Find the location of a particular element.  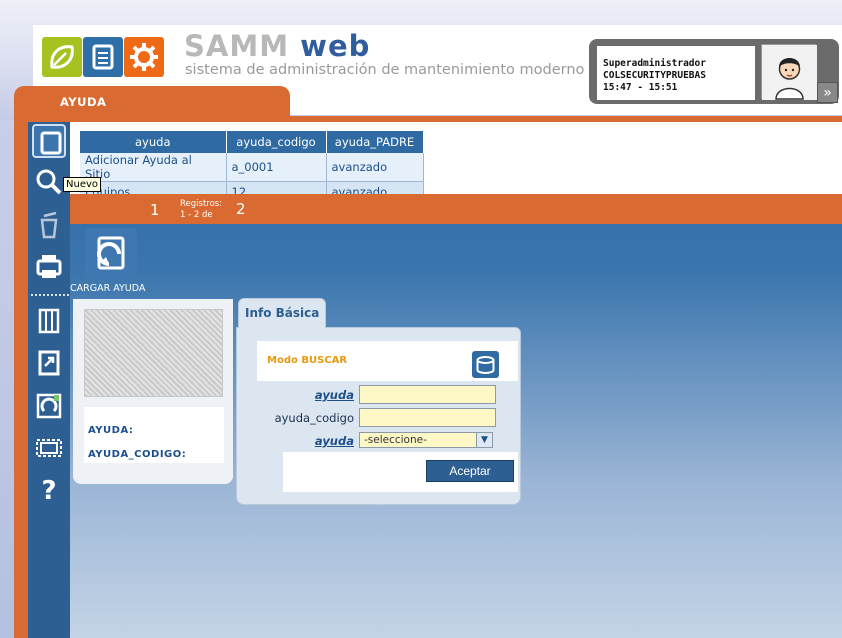

frame-icon is located at coordinates (49, 448).